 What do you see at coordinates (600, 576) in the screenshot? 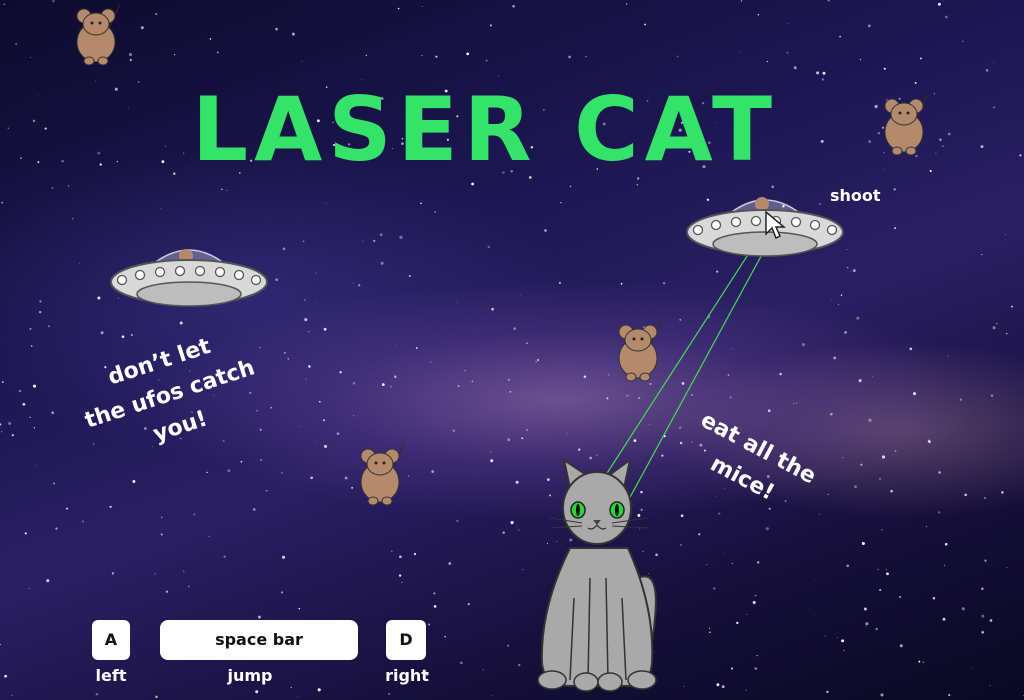
I see `cat-icon` at bounding box center [600, 576].